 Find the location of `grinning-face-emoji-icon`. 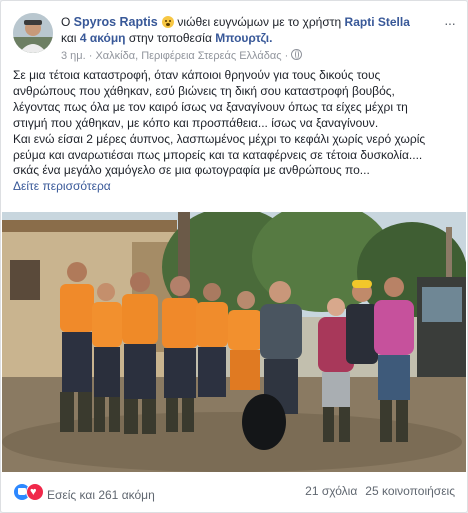

grinning-face-emoji-icon is located at coordinates (168, 22).